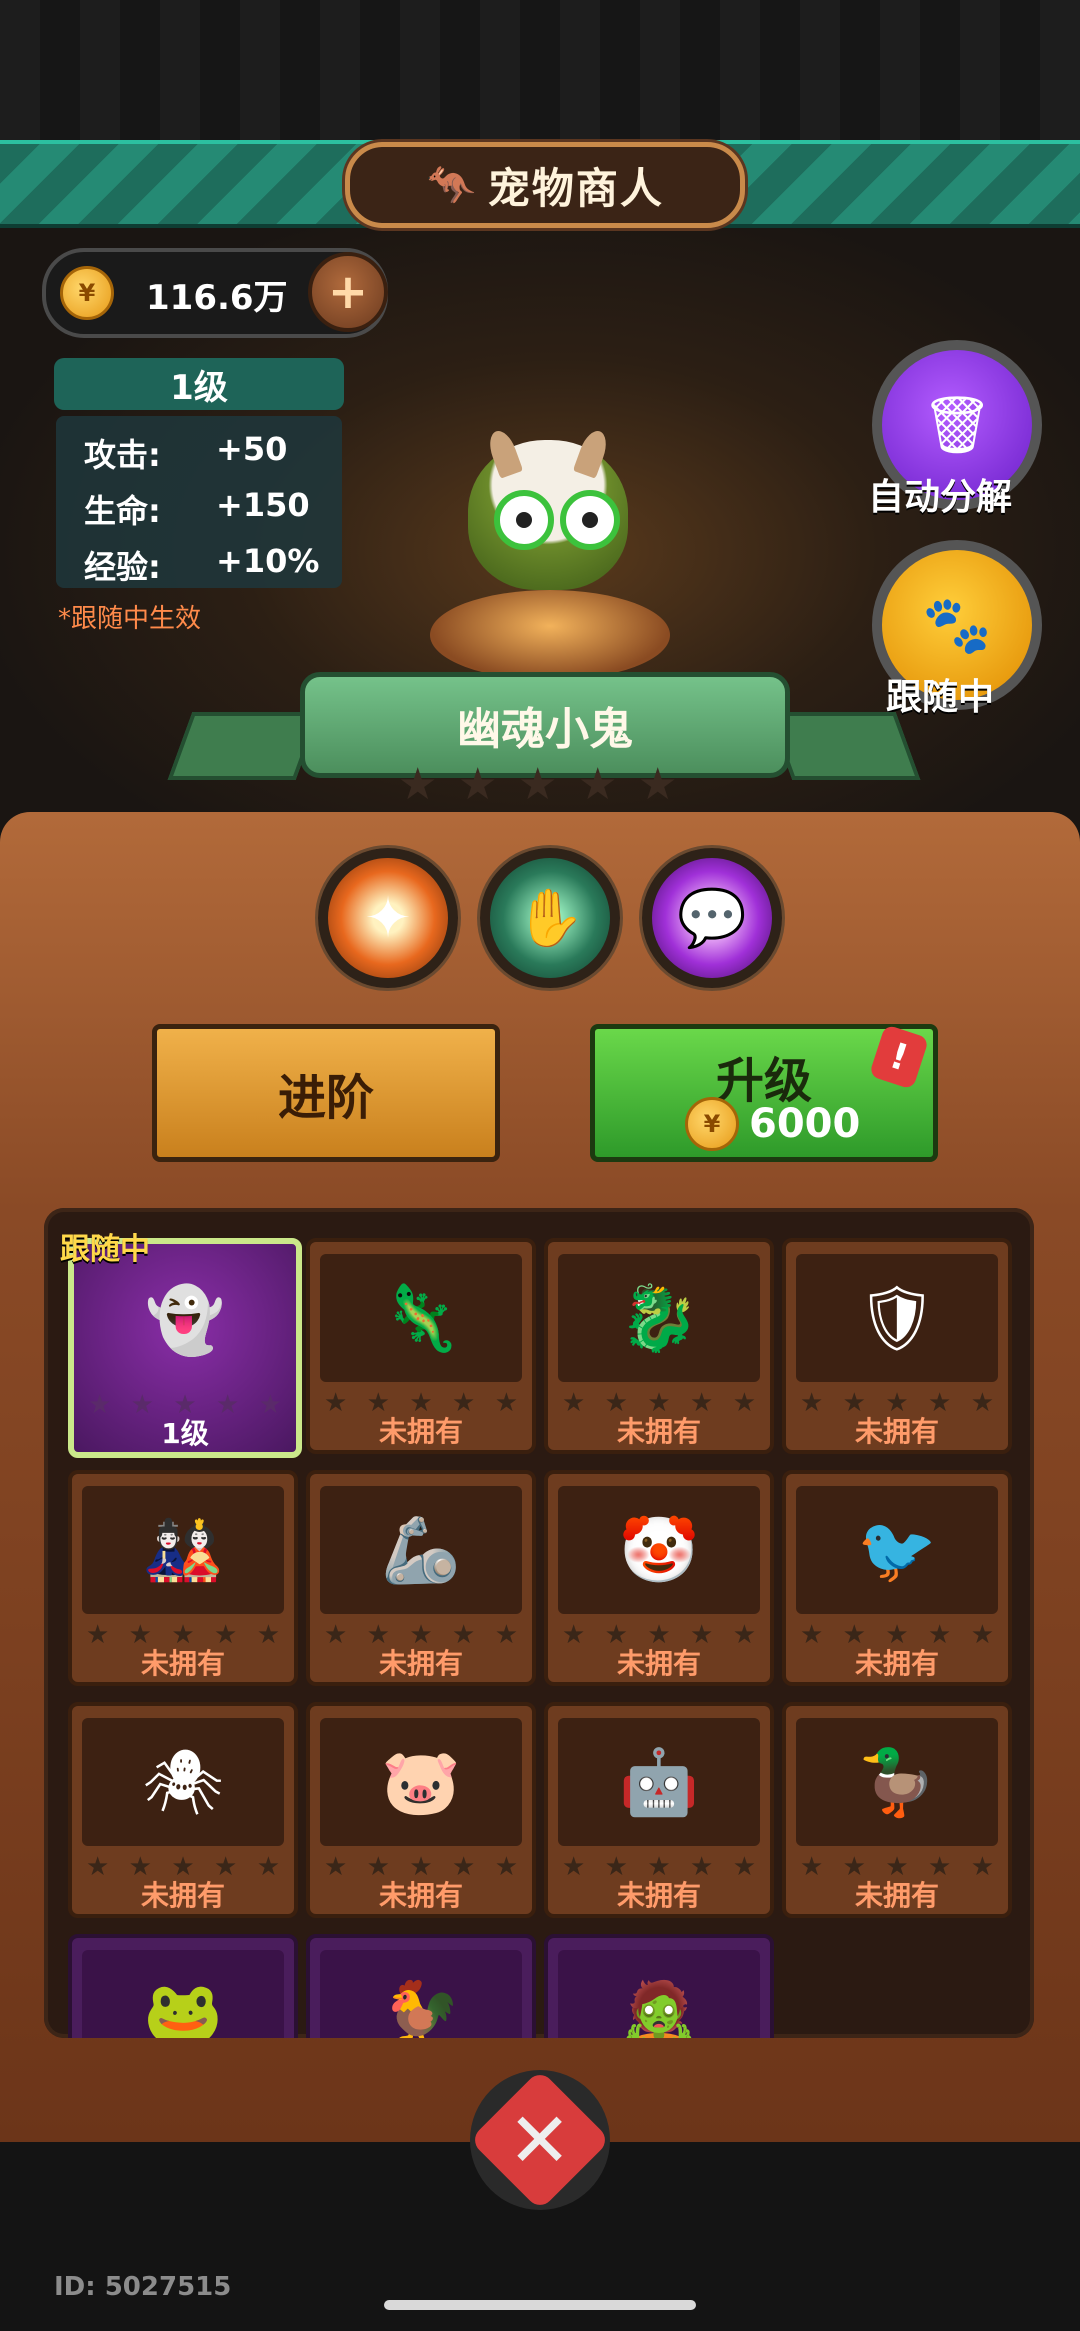 This screenshot has height=2331, width=1080. I want to click on pet-card: 🐷 ★ ★ ★ ★ ★ 未拥有, so click(421, 1810).